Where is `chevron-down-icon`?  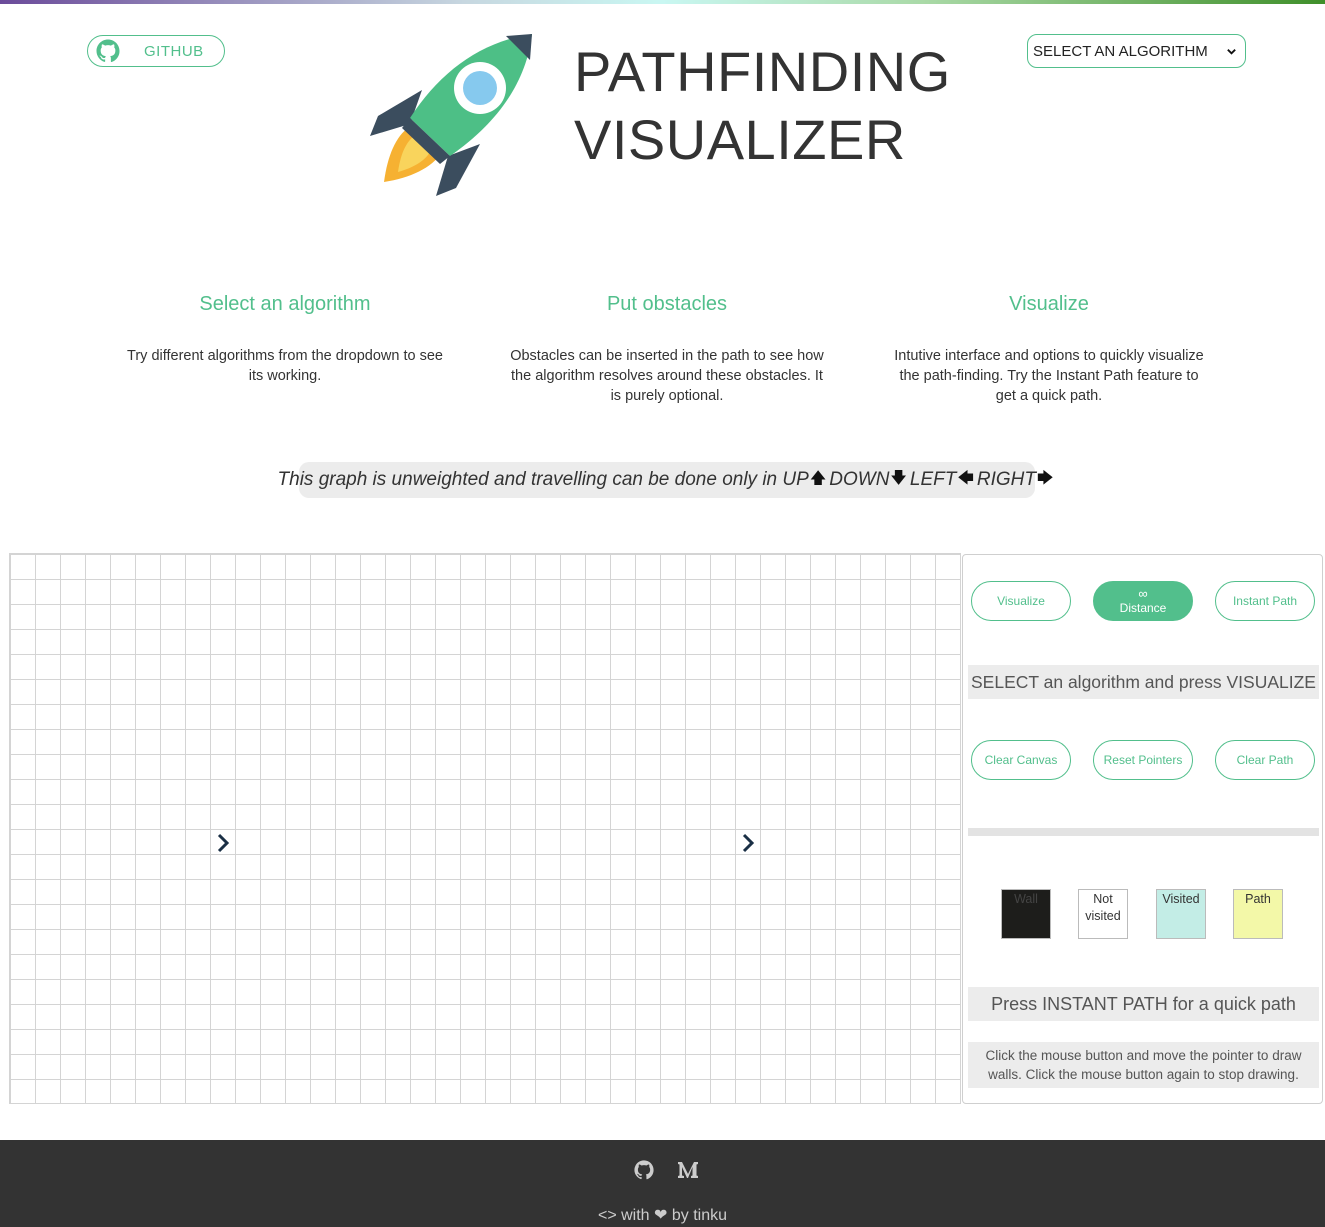
chevron-down-icon is located at coordinates (1231, 51).